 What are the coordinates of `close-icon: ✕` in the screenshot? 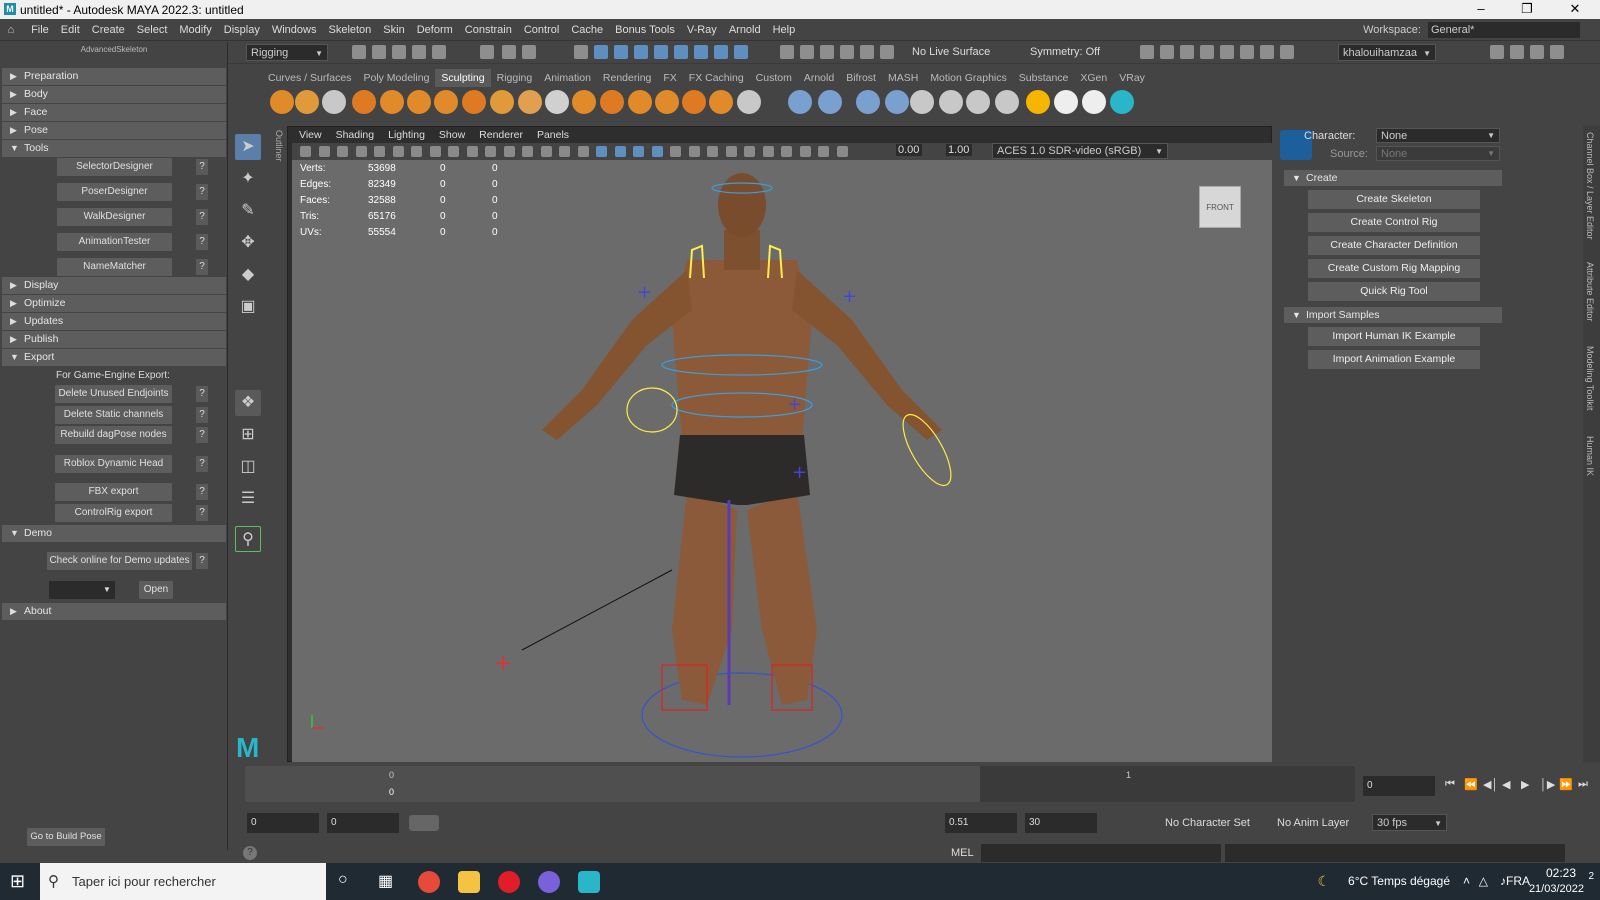 It's located at (1575, 9).